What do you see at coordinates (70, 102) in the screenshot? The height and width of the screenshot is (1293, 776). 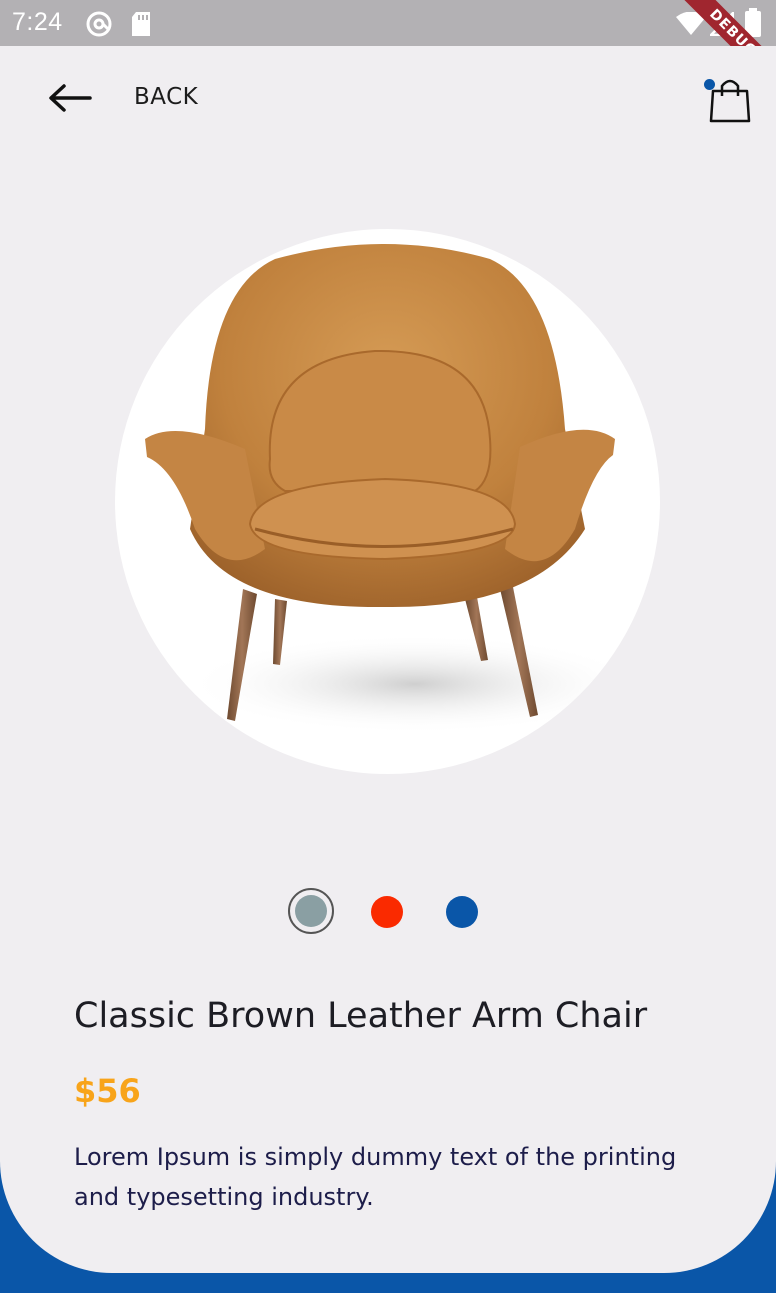 I see `arrow-left-icon` at bounding box center [70, 102].